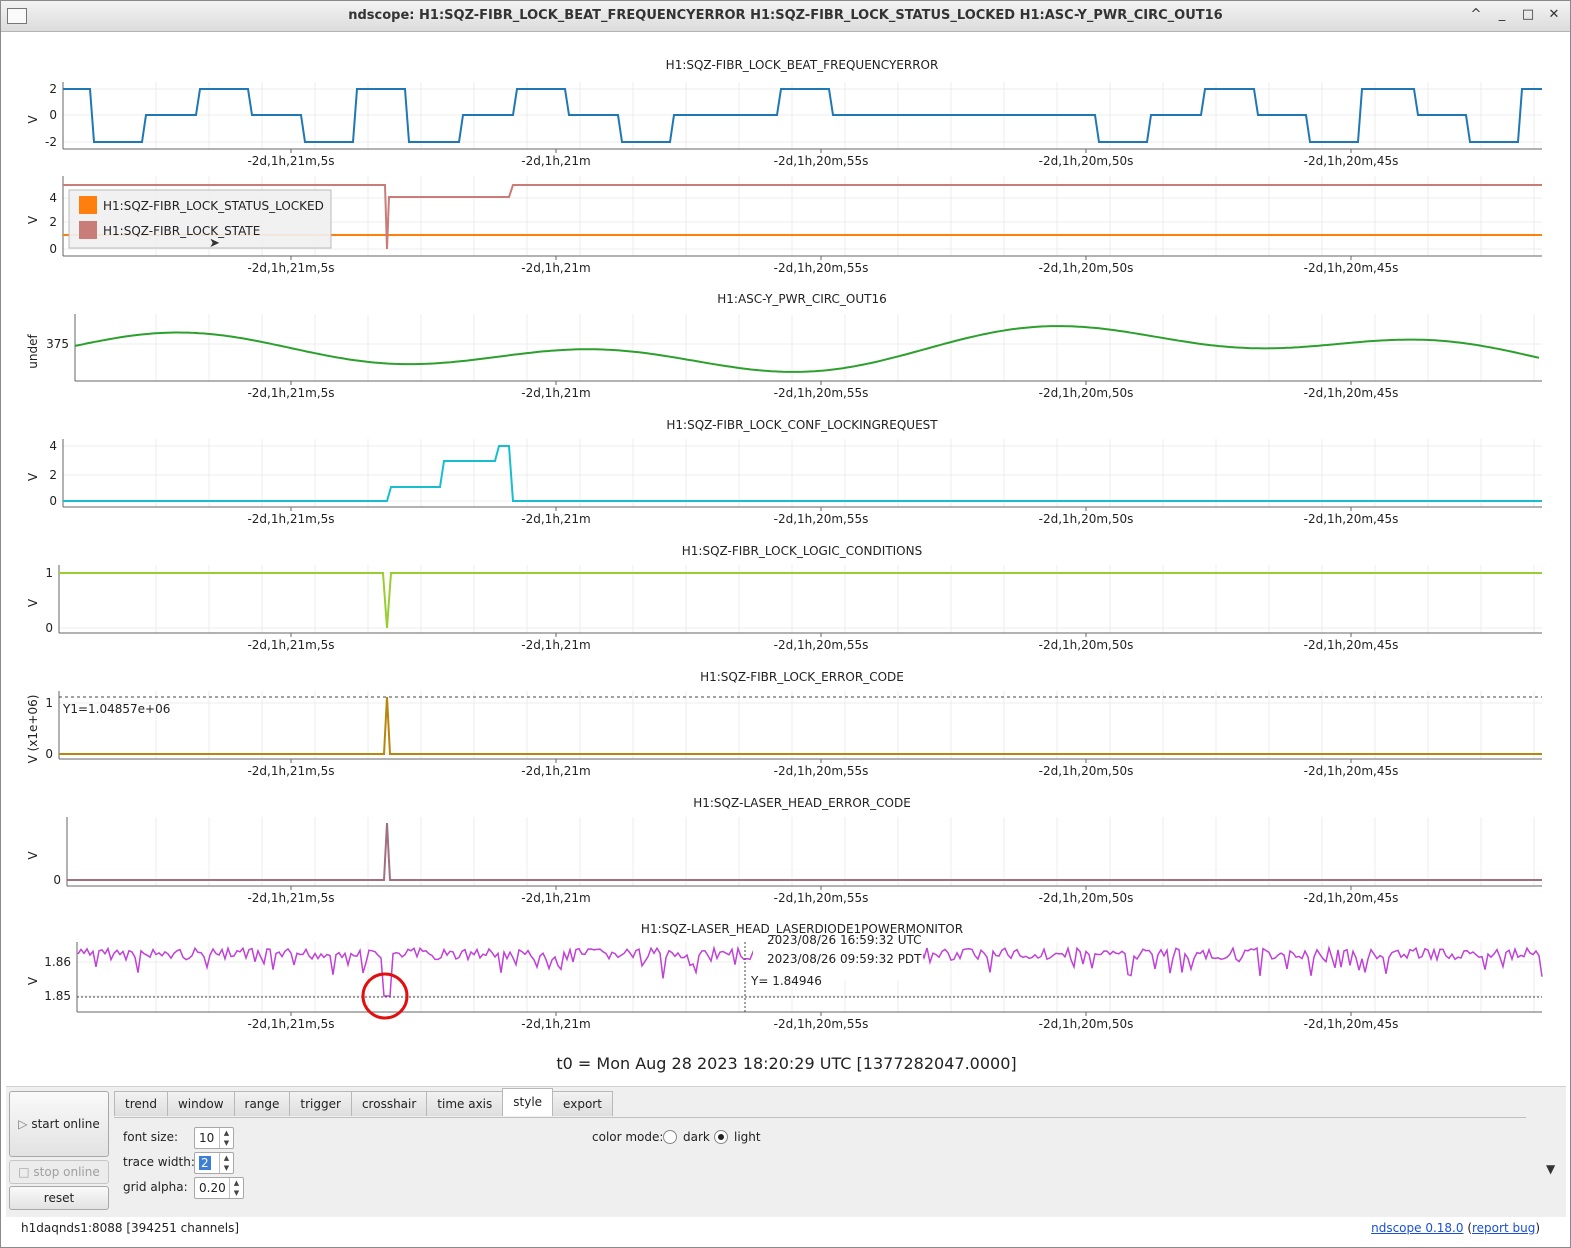 The image size is (1571, 1248). What do you see at coordinates (262, 1103) in the screenshot?
I see `tab-range: range` at bounding box center [262, 1103].